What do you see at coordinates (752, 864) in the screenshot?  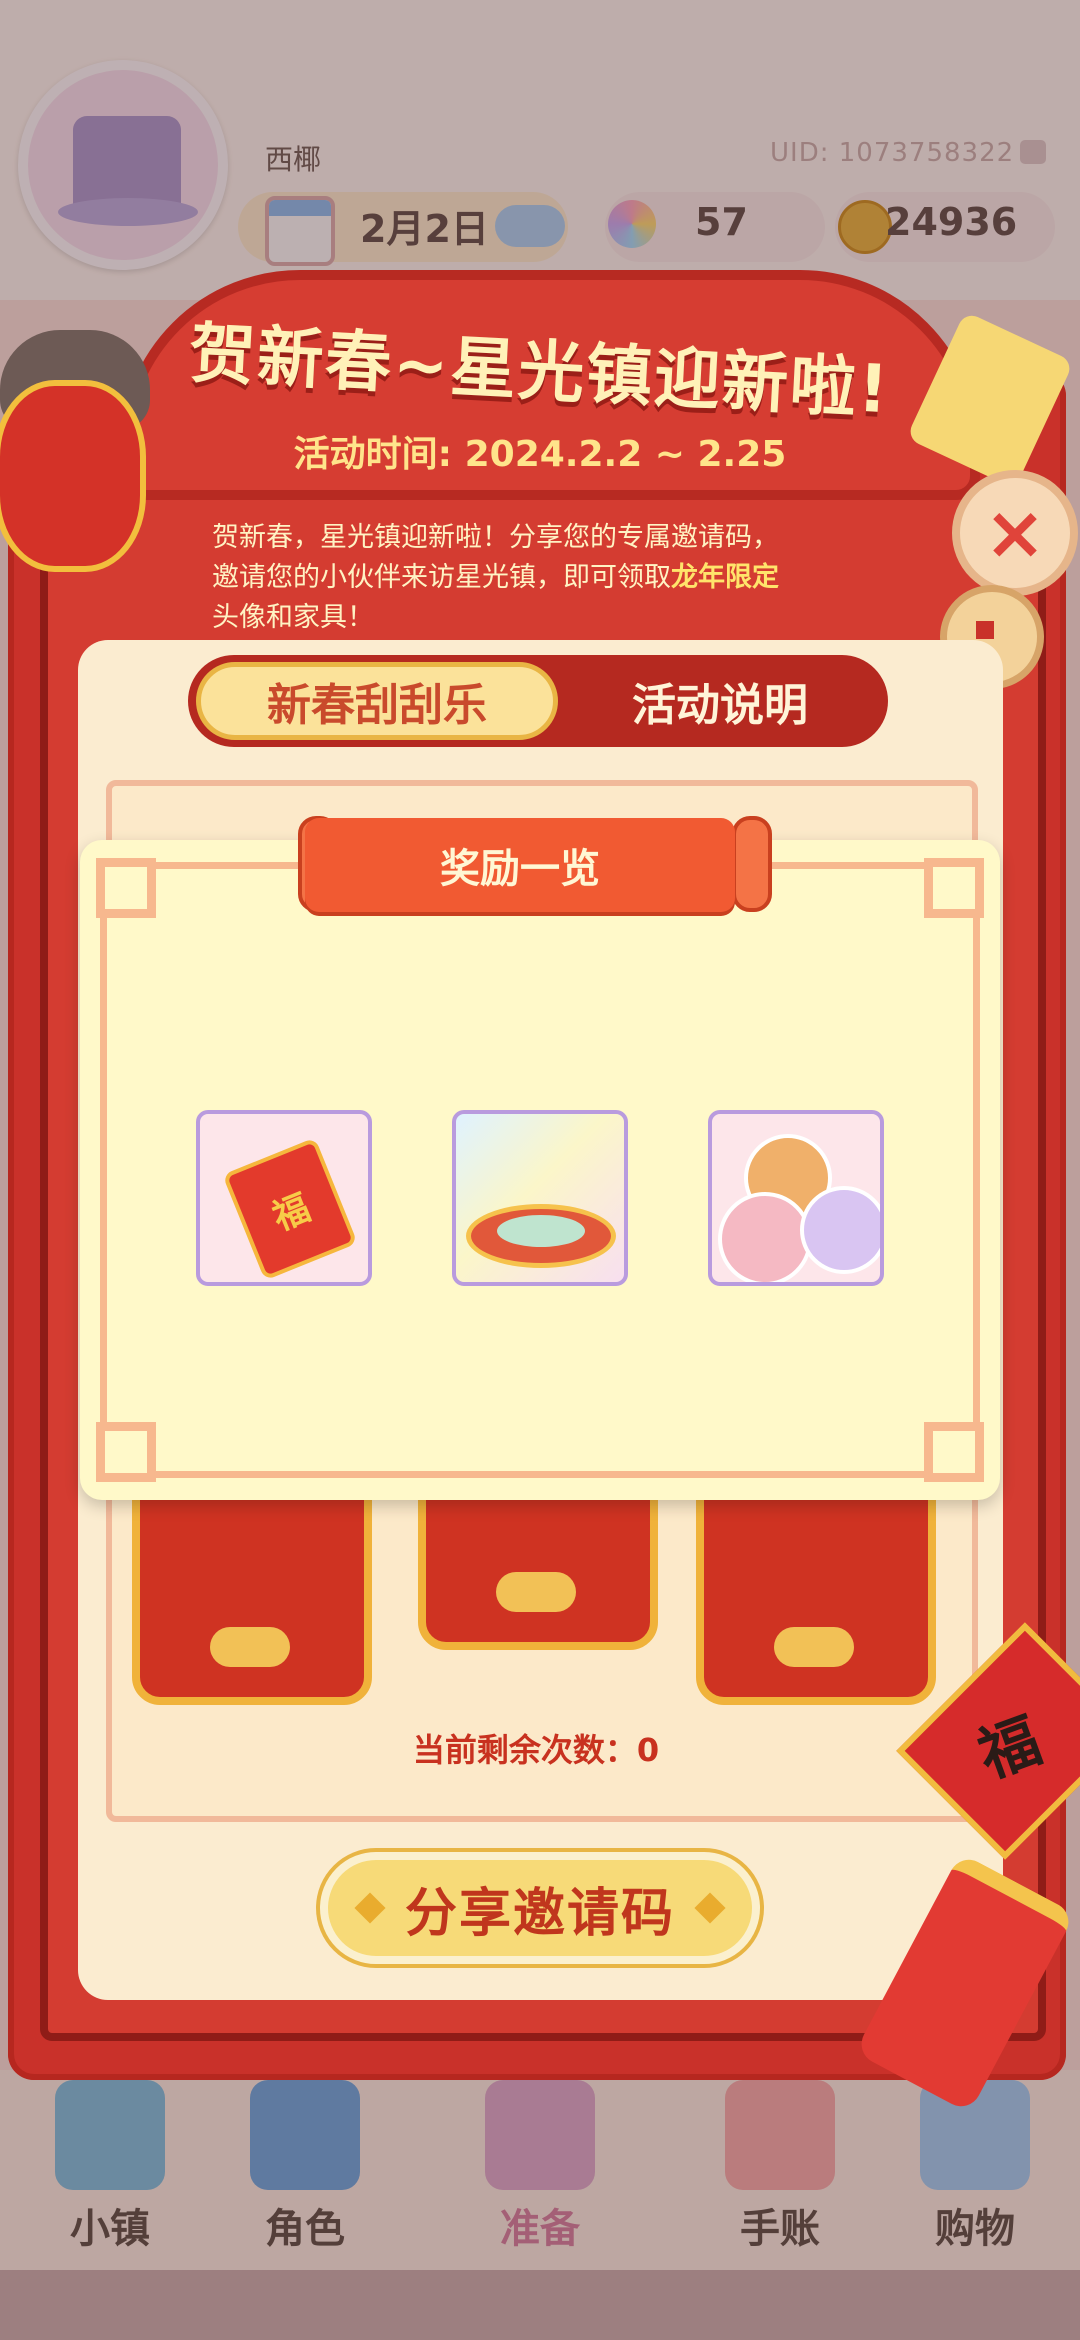 I see `ribbon-roll-icon` at bounding box center [752, 864].